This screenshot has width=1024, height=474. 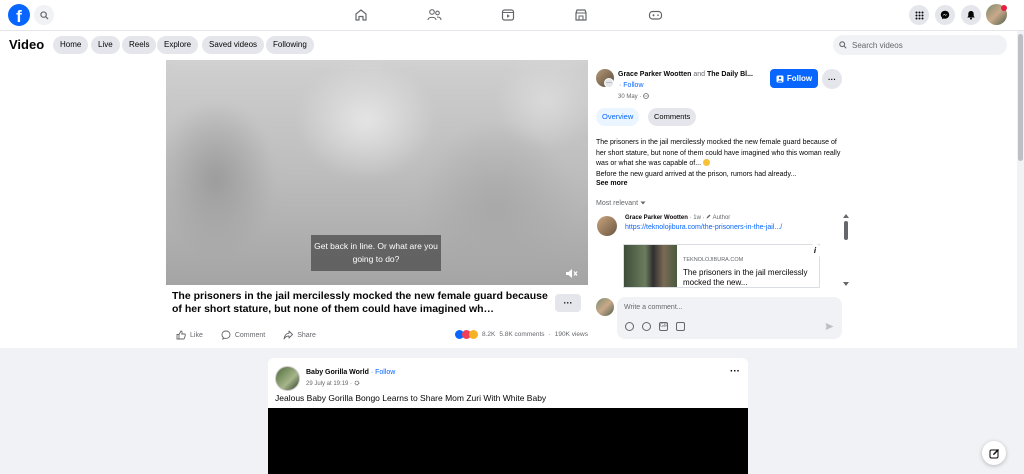 I want to click on page-name: Baby Gorilla World, so click(x=337, y=372).